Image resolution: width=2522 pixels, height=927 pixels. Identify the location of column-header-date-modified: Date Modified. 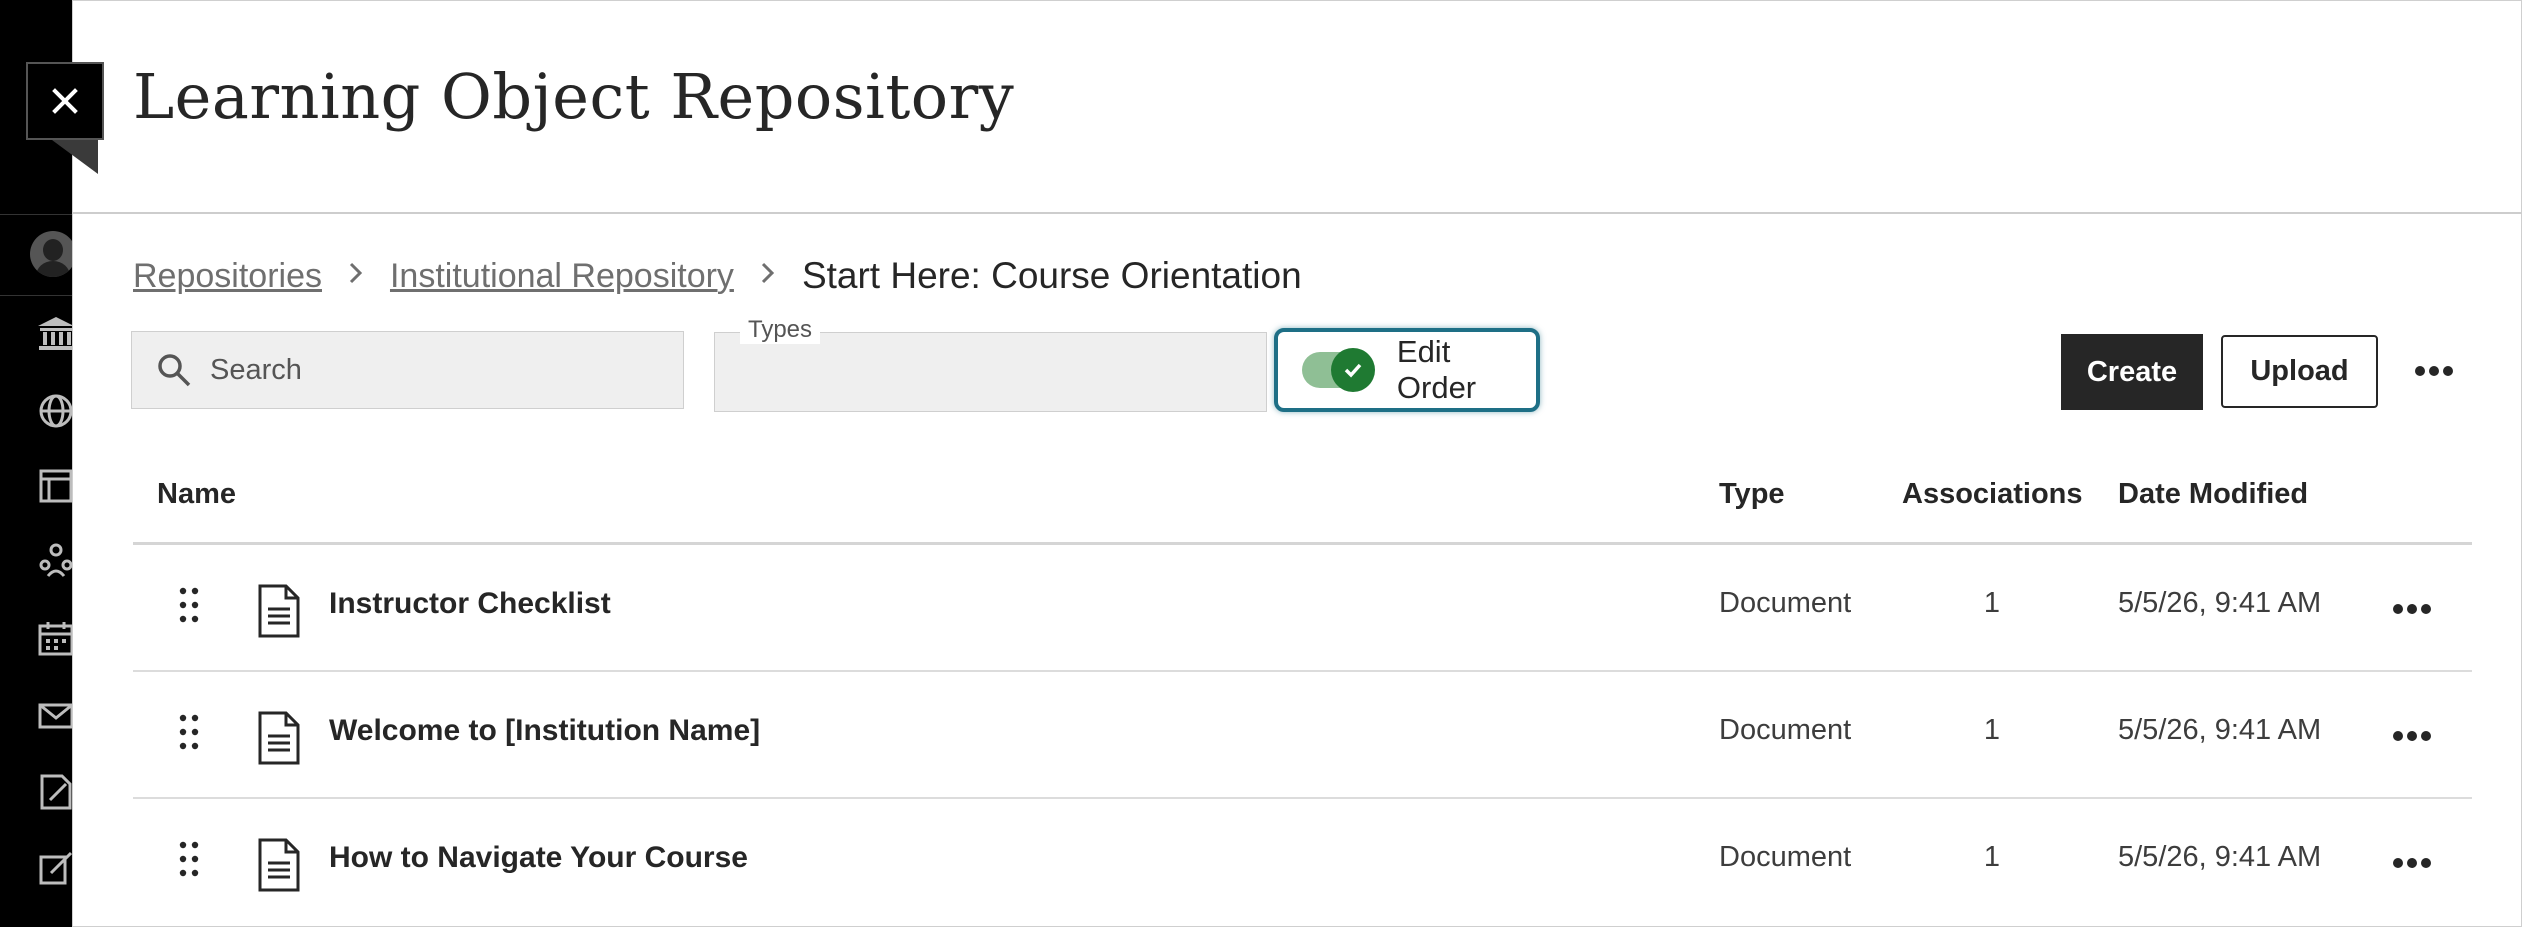
(2213, 494).